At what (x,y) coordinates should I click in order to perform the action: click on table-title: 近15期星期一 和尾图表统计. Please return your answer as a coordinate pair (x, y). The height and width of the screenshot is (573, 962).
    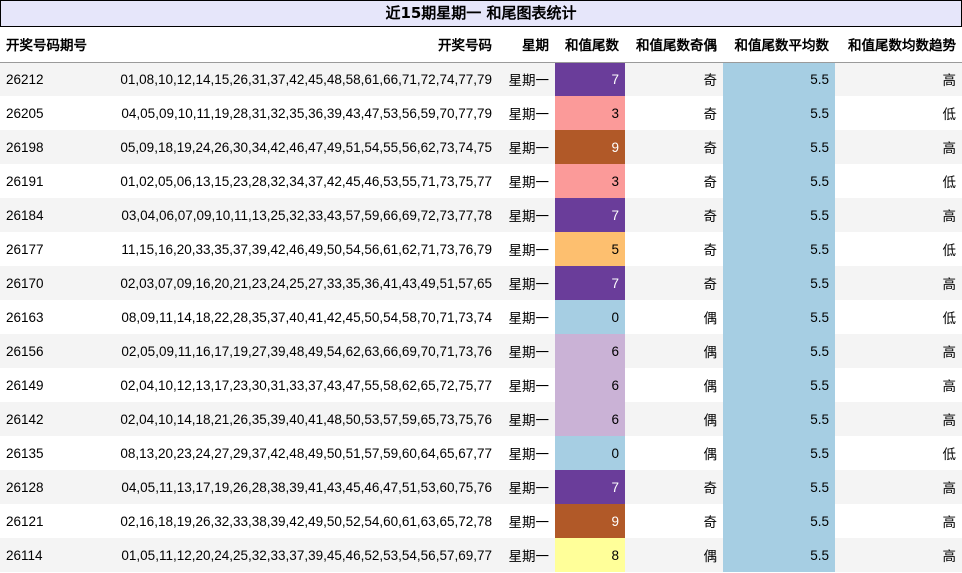
    Looking at the image, I should click on (481, 13).